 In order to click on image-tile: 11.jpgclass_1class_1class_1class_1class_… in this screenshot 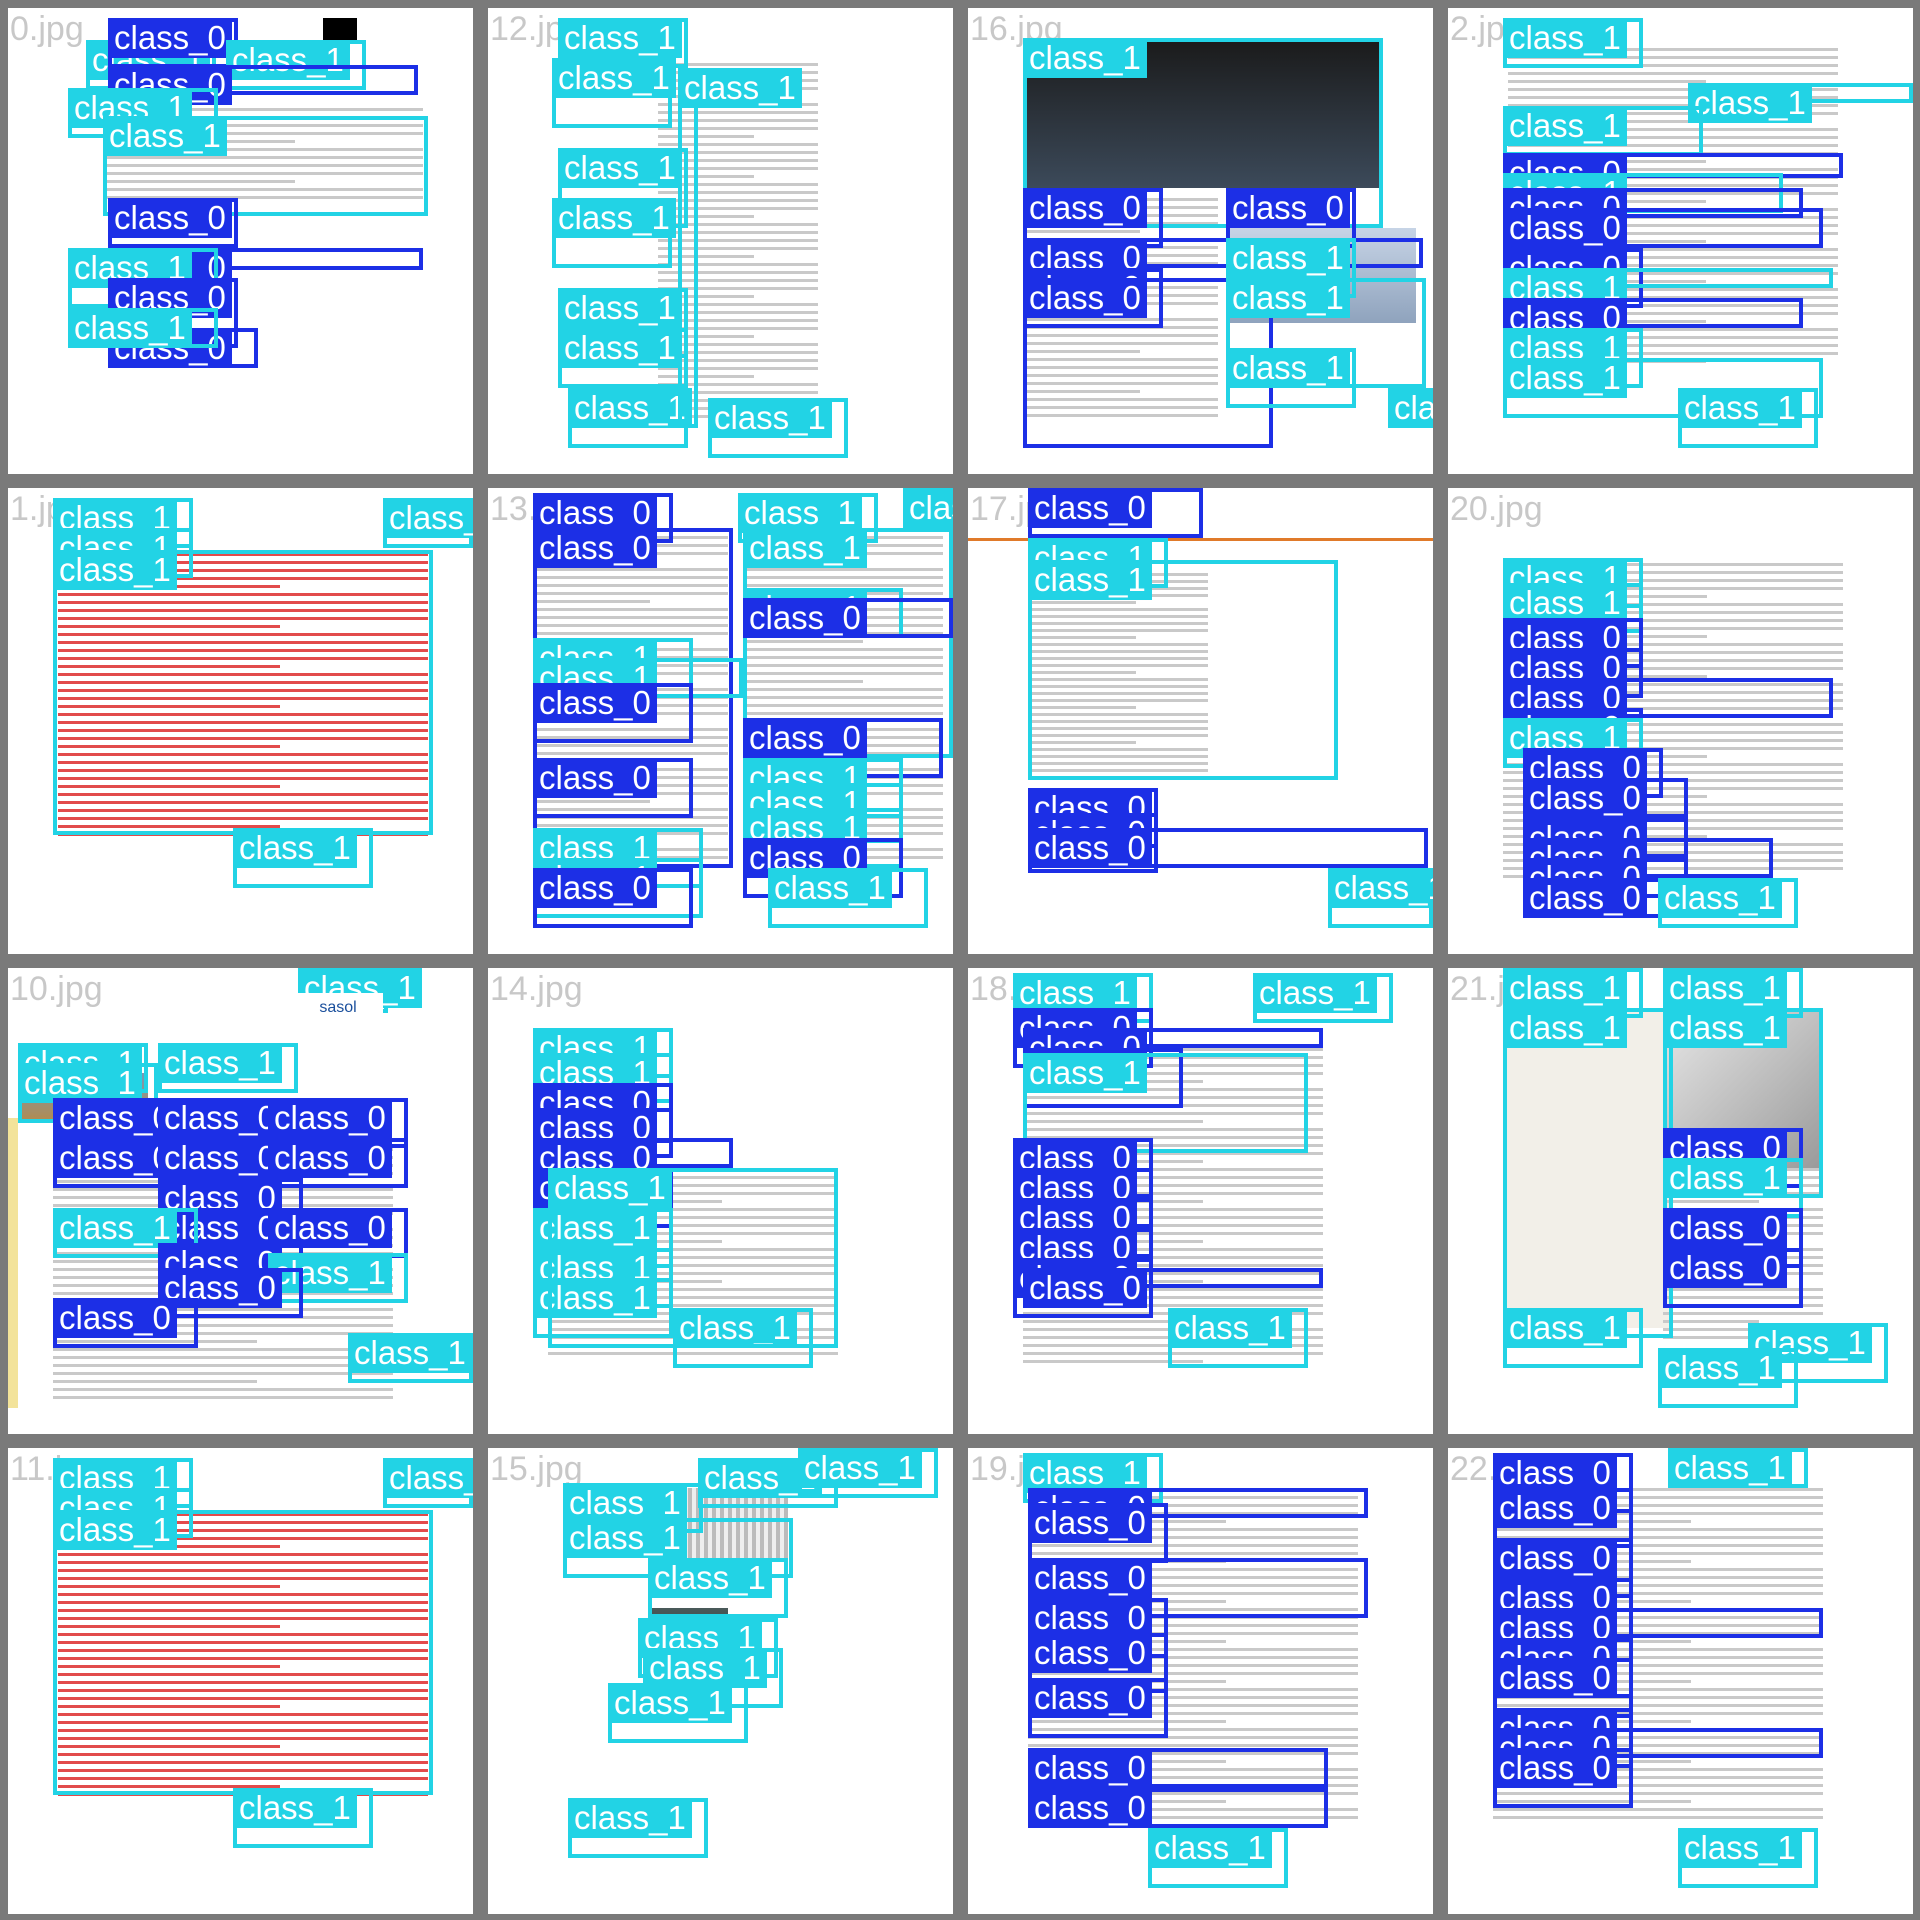, I will do `click(240, 1681)`.